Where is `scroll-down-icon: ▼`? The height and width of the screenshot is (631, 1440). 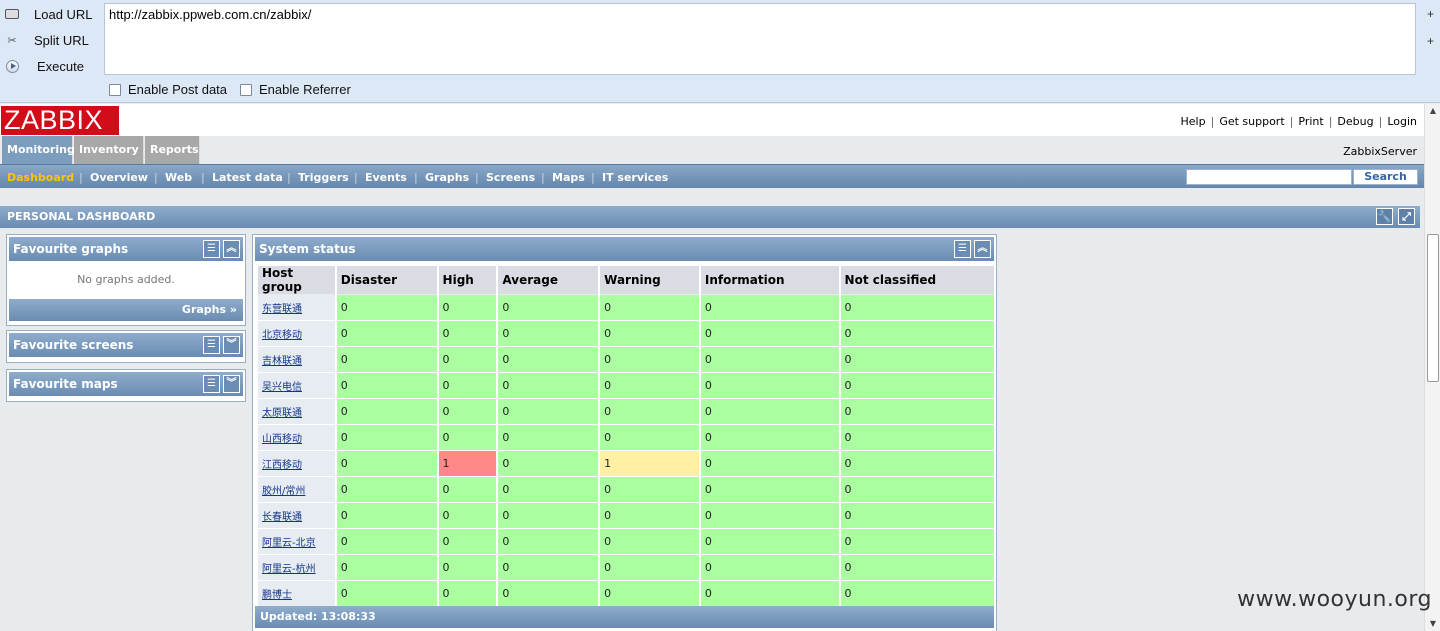
scroll-down-icon: ▼ is located at coordinates (1432, 624).